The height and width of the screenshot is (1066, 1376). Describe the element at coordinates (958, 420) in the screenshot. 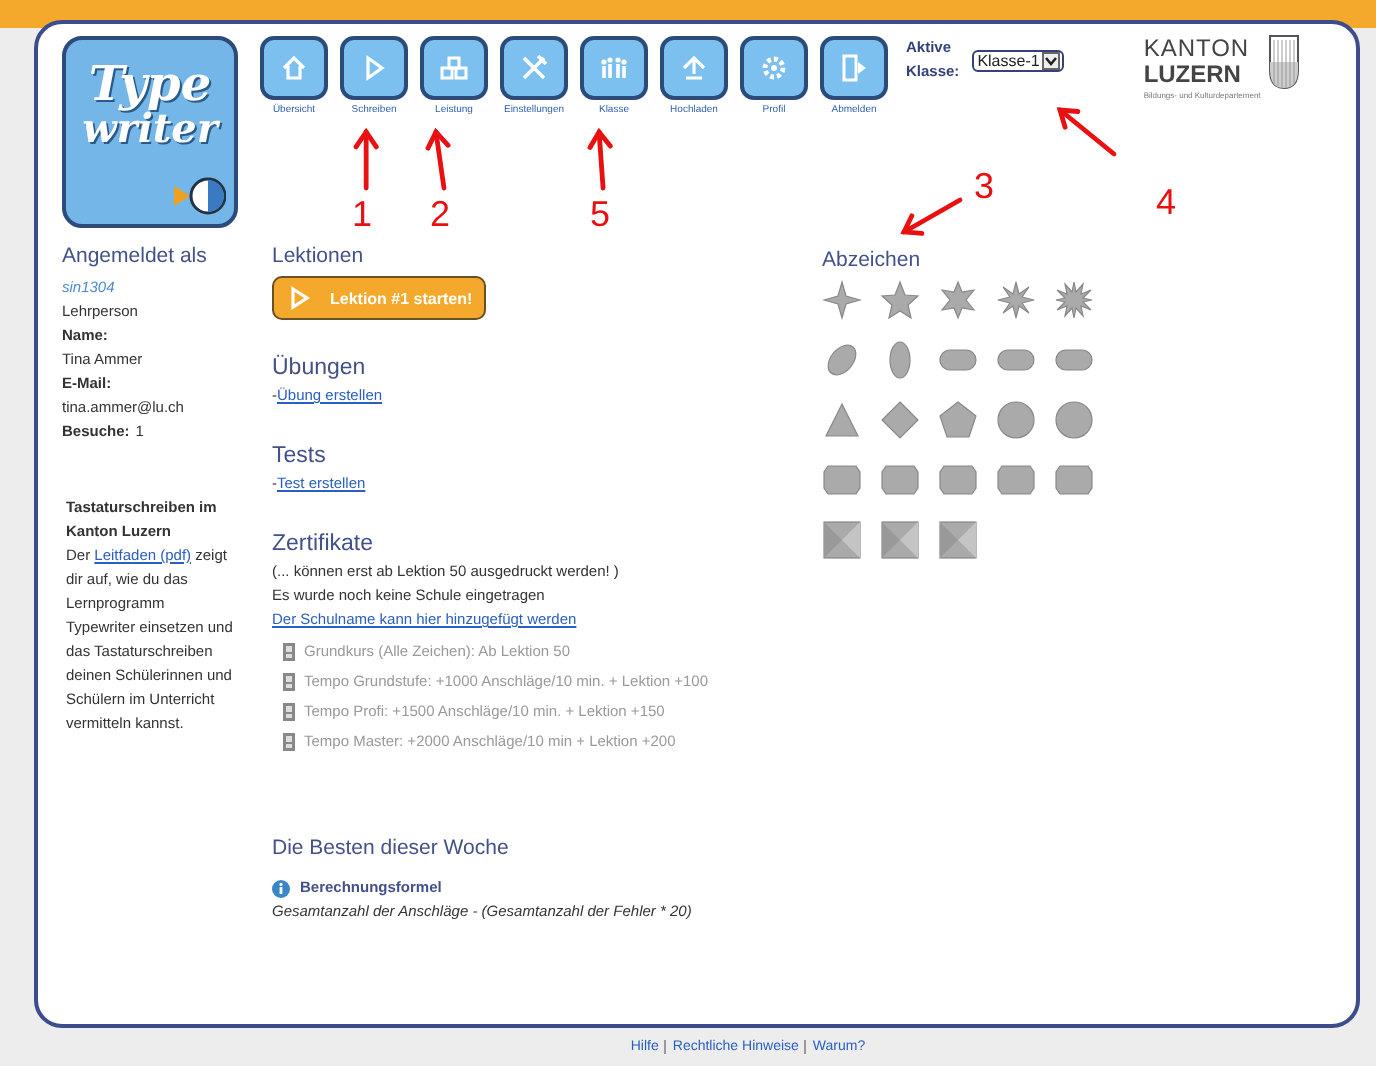

I see `pentagon-icon` at that location.